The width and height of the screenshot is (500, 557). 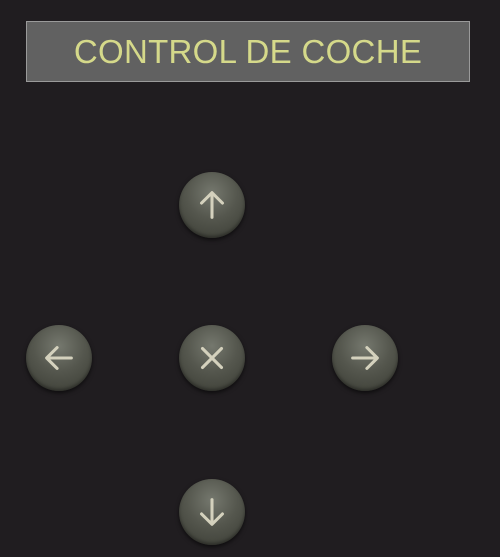 I want to click on close-icon, so click(x=212, y=358).